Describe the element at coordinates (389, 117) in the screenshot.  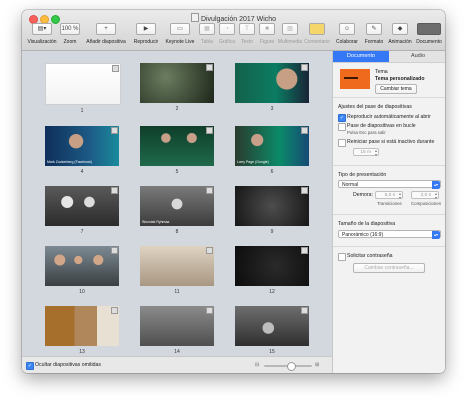
I see `autoplay-label: Reproducir automáticamente al abrir` at that location.